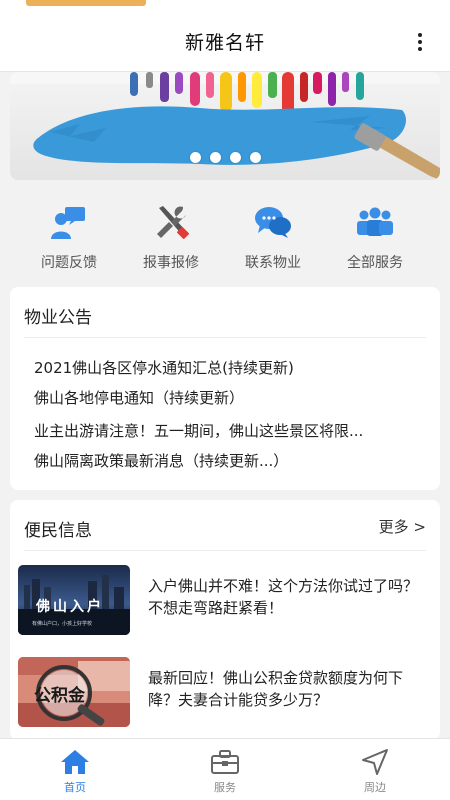 Image resolution: width=450 pixels, height=800 pixels. Describe the element at coordinates (273, 222) in the screenshot. I see `chat-bubbles-icon` at that location.